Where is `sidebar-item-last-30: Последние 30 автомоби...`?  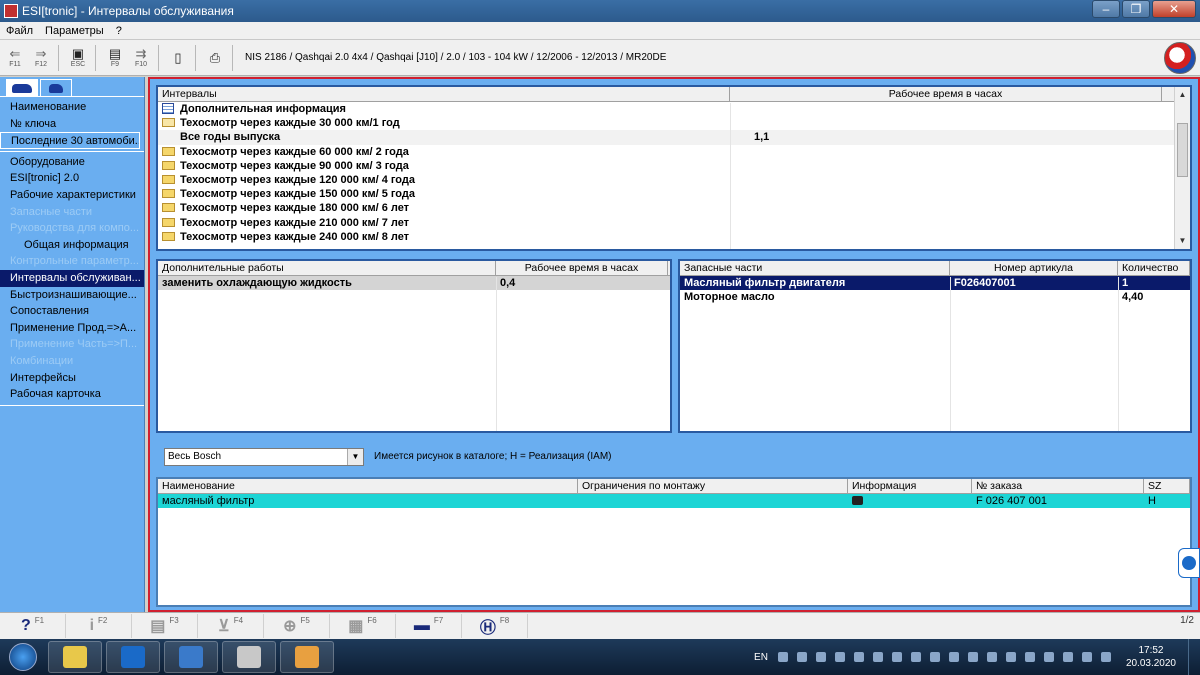
sidebar-item-last-30: Последние 30 автомоби... is located at coordinates (70, 140).